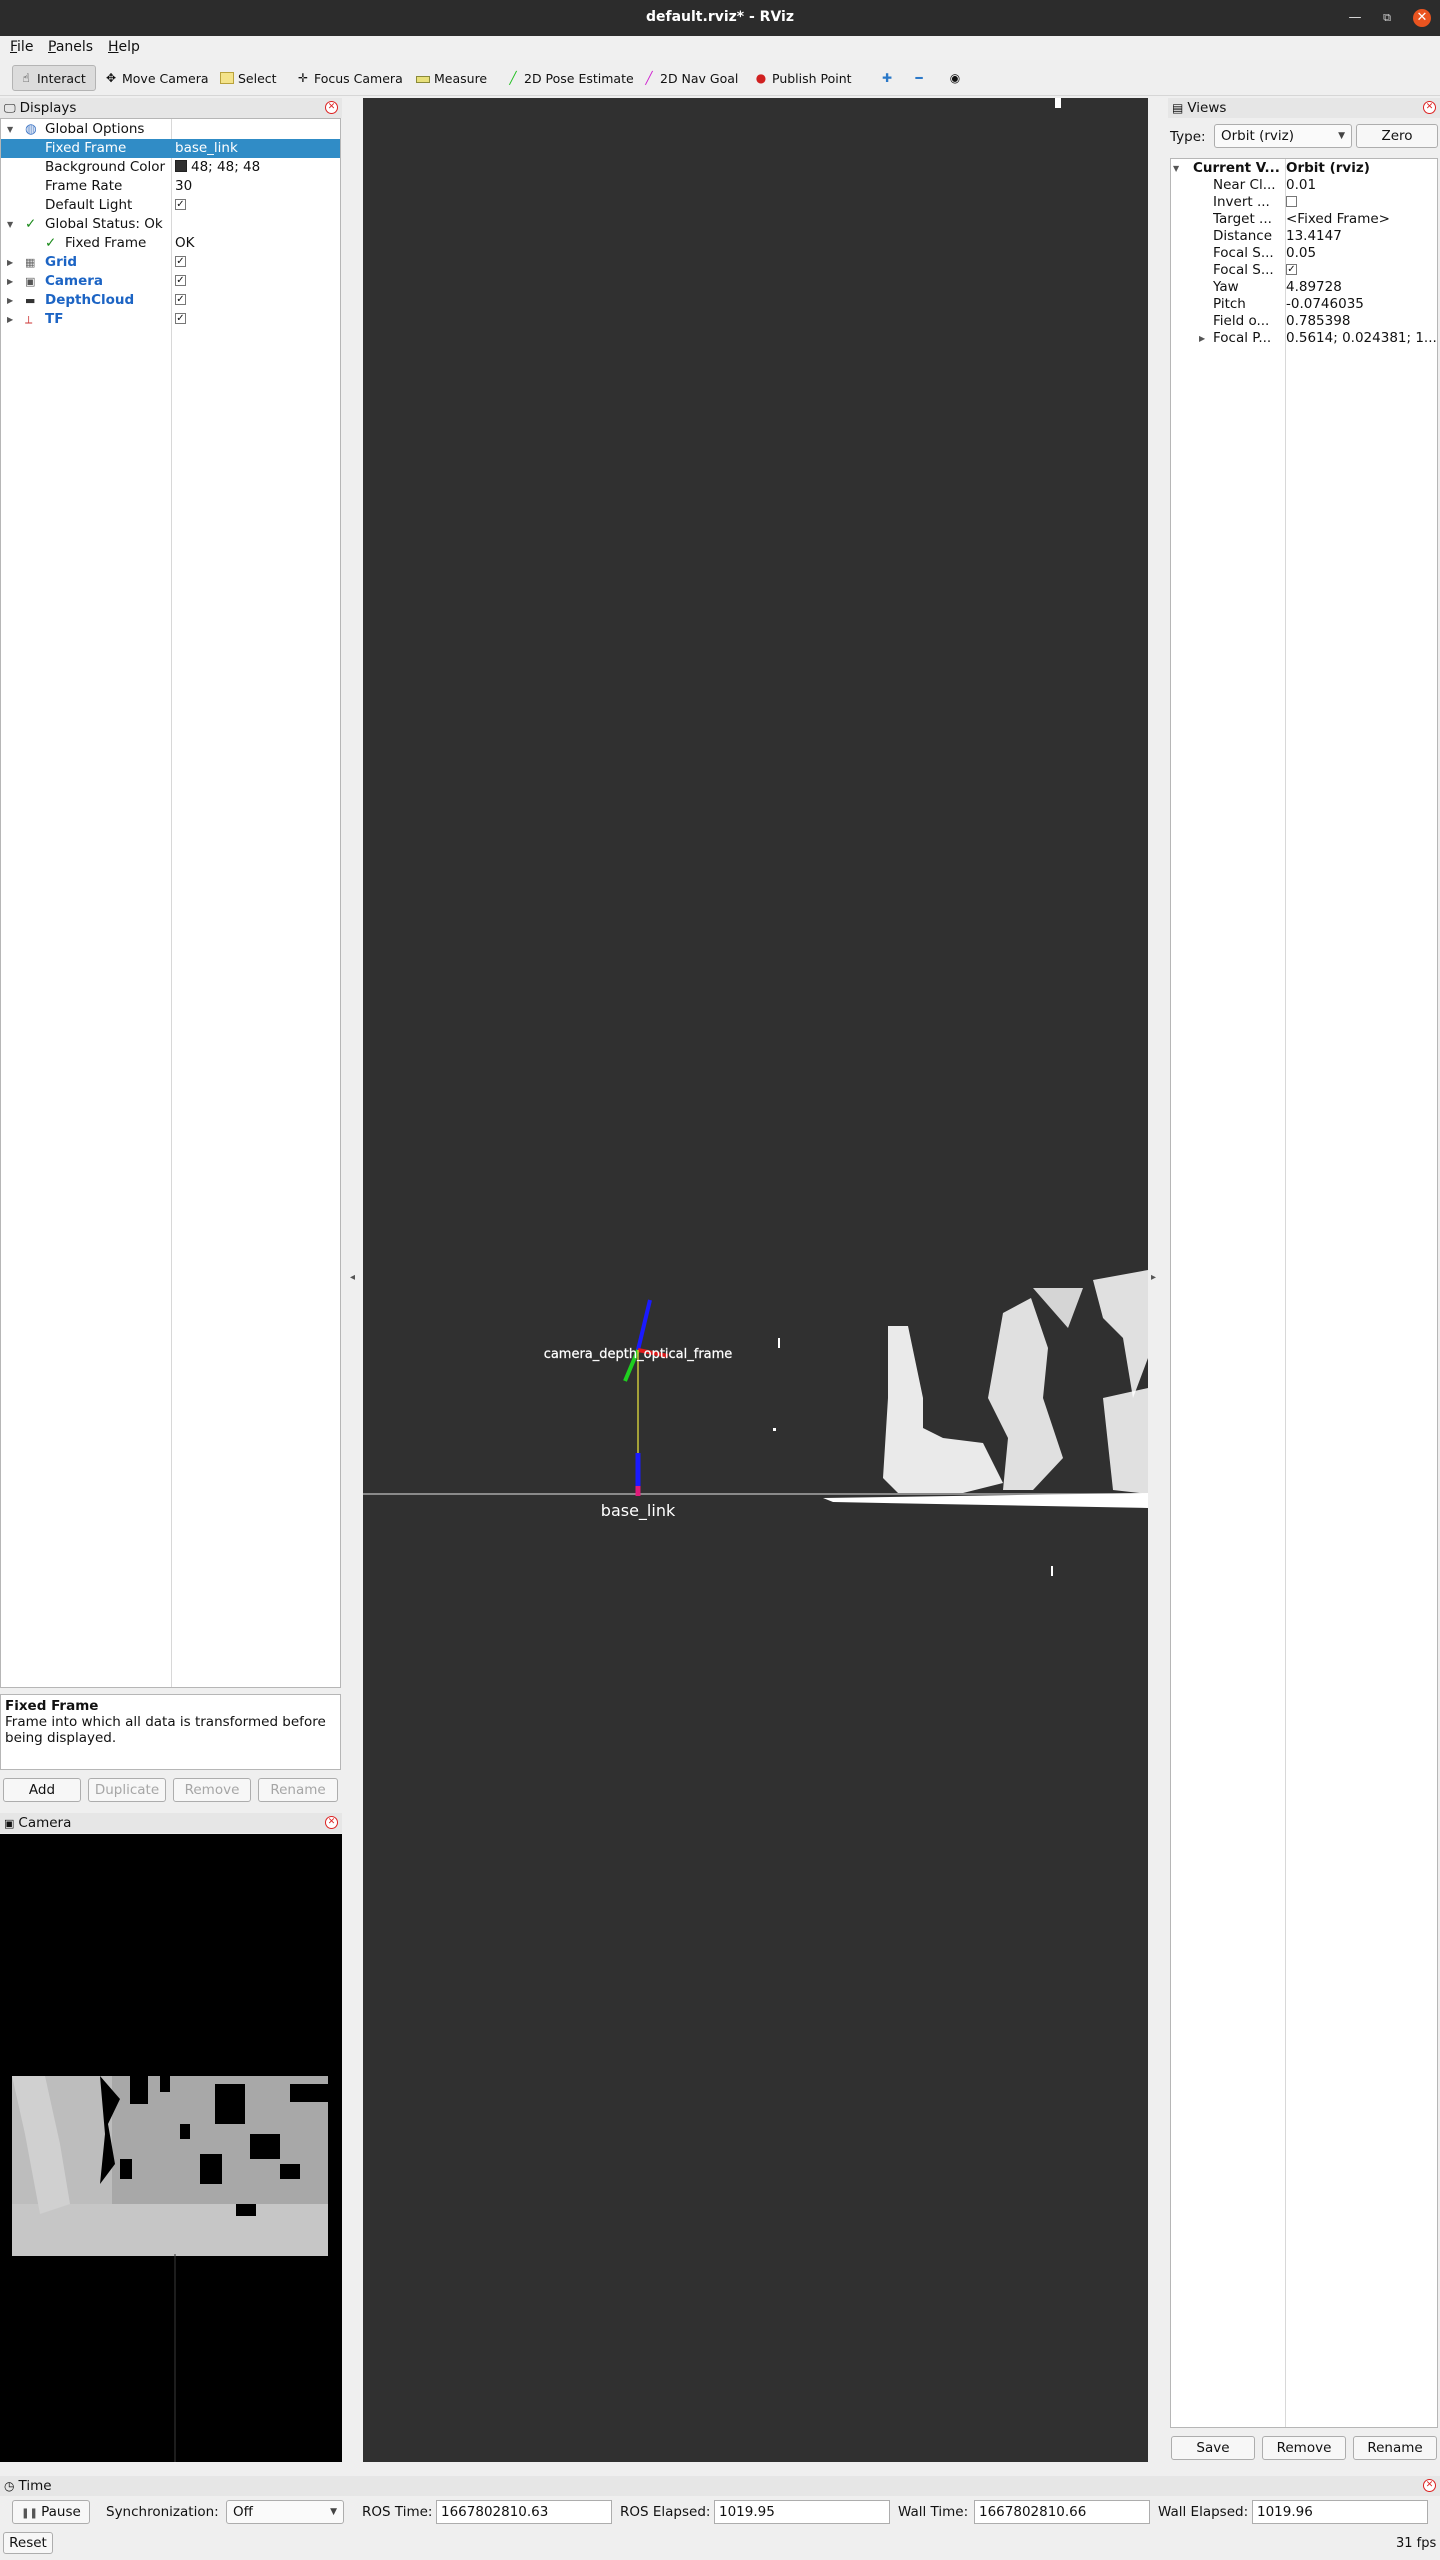 The image size is (1440, 2560). What do you see at coordinates (802, 2512) in the screenshot?
I see `ros-elapsed-field: 1019.95` at bounding box center [802, 2512].